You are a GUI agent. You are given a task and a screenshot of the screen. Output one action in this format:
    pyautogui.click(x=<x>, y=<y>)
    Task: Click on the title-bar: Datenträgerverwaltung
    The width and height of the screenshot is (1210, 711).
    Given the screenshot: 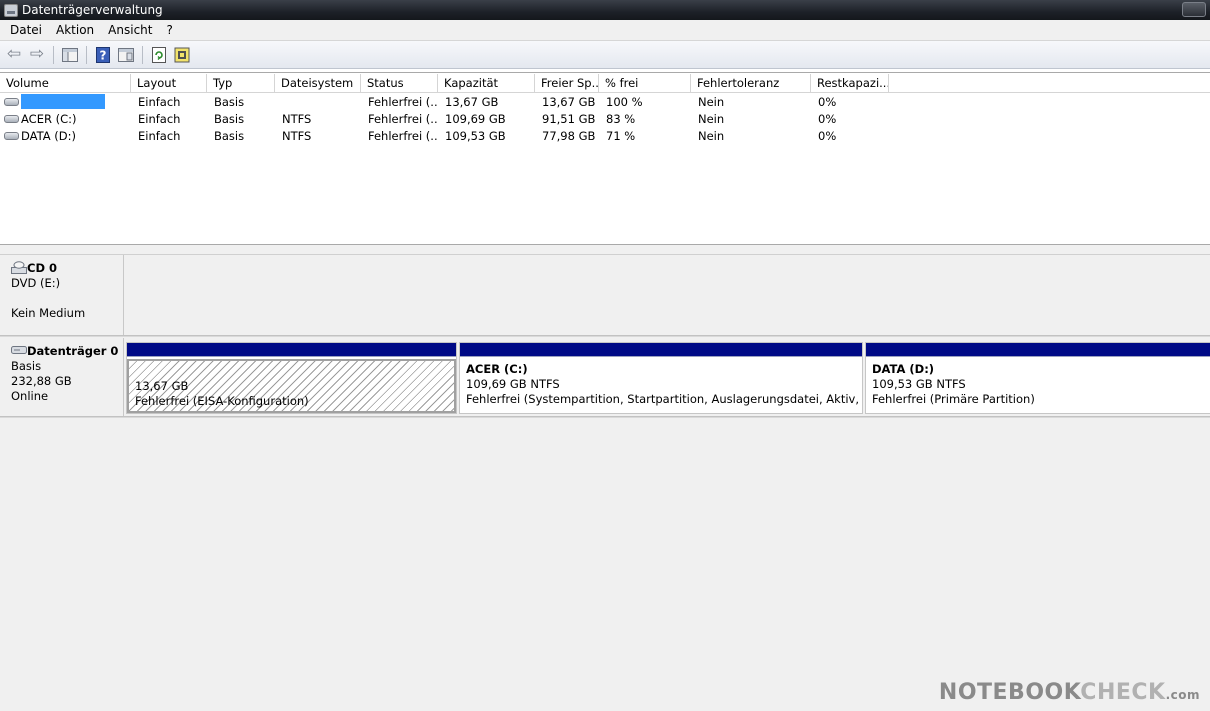 What is the action you would take?
    pyautogui.click(x=605, y=10)
    